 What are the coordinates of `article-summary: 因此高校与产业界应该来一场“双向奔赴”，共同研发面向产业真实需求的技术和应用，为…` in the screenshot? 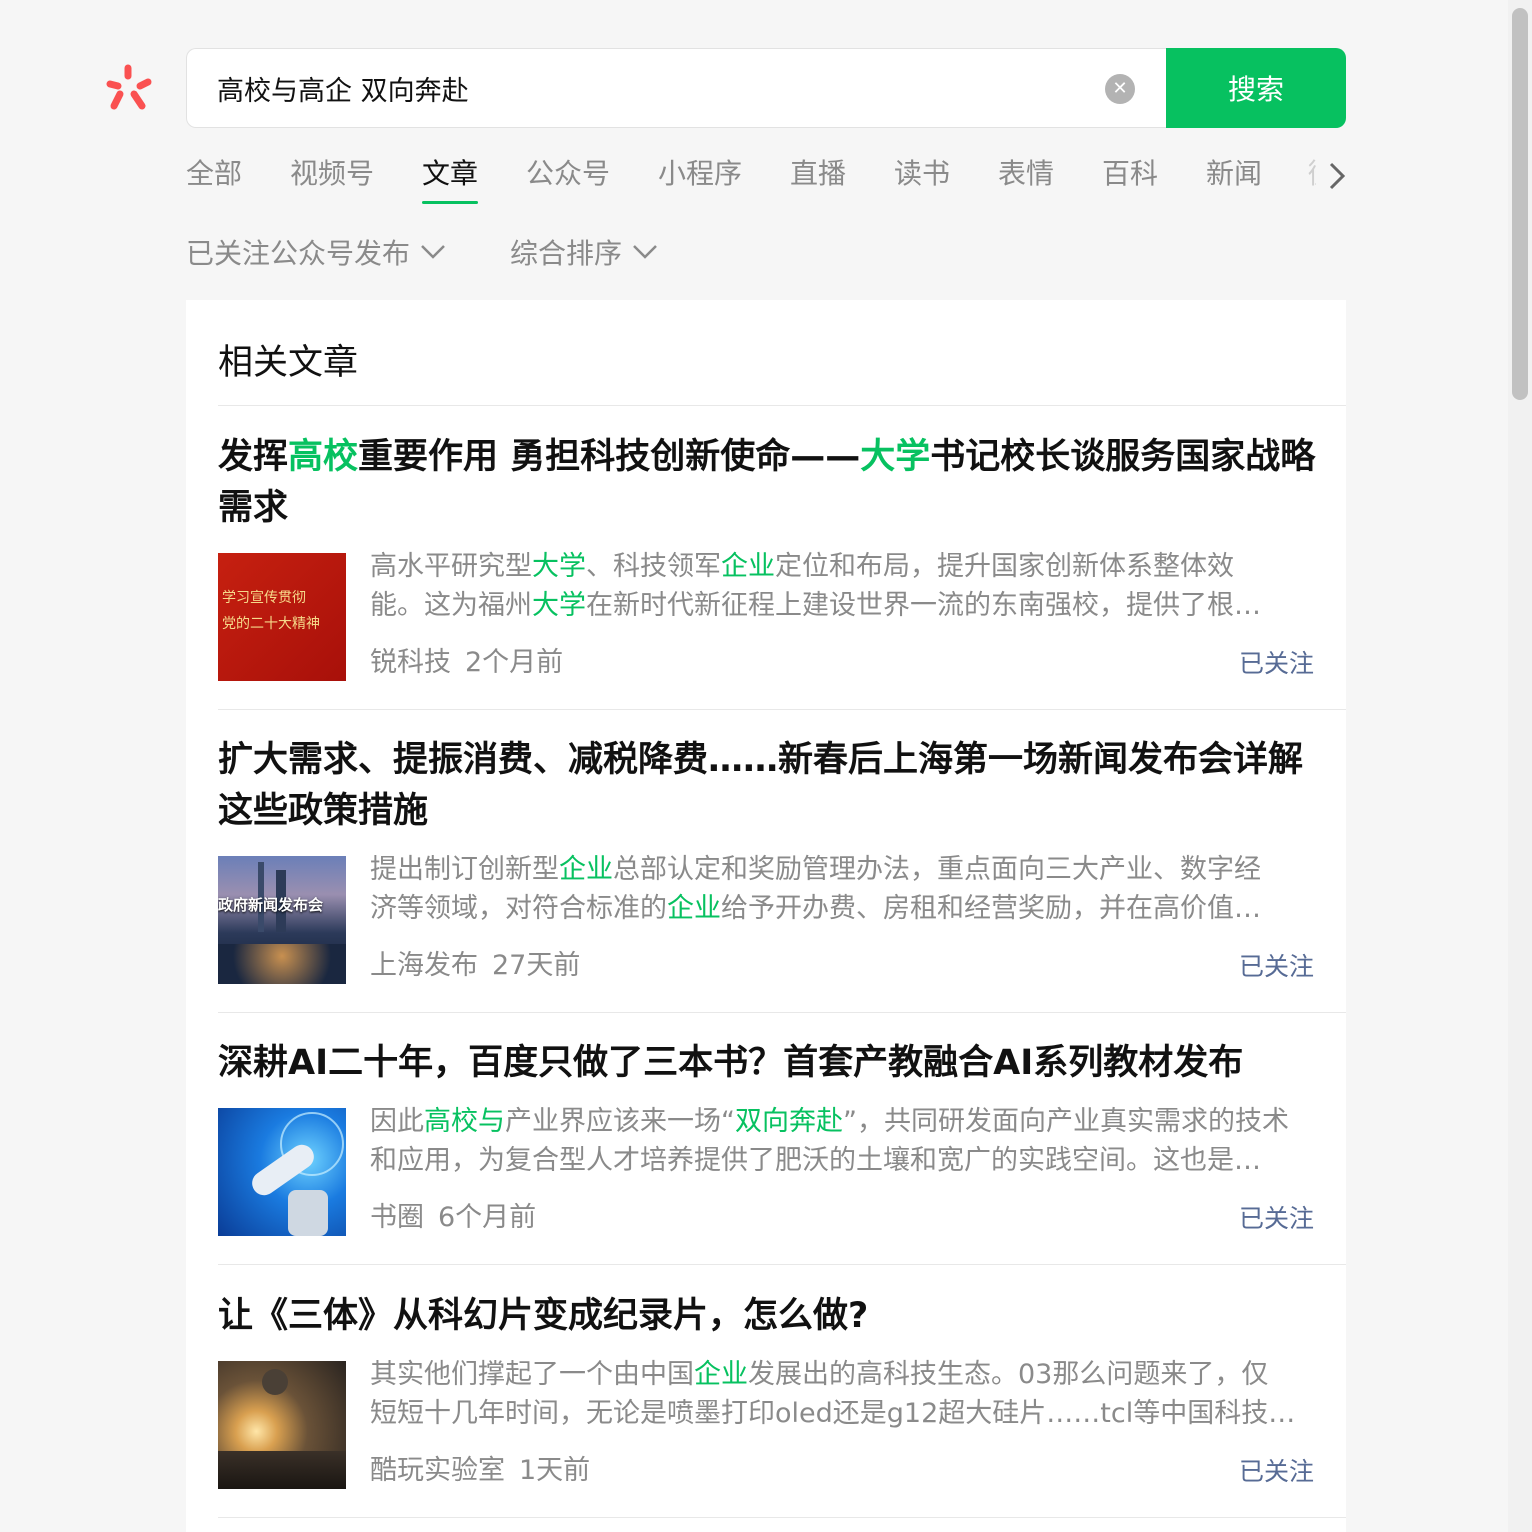 It's located at (844, 1141).